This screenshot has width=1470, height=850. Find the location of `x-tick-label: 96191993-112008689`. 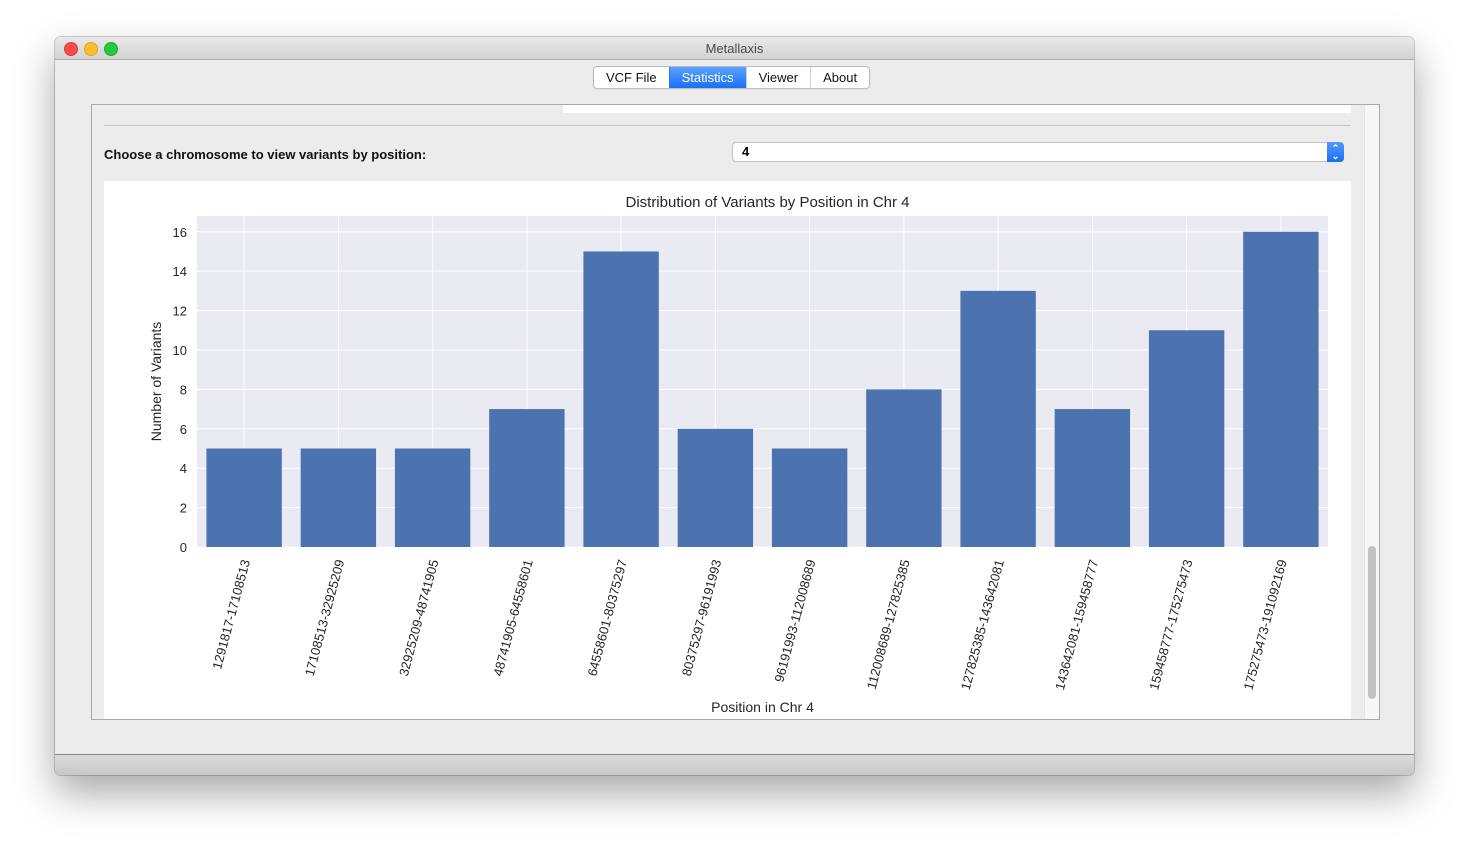

x-tick-label: 96191993-112008689 is located at coordinates (794, 621).